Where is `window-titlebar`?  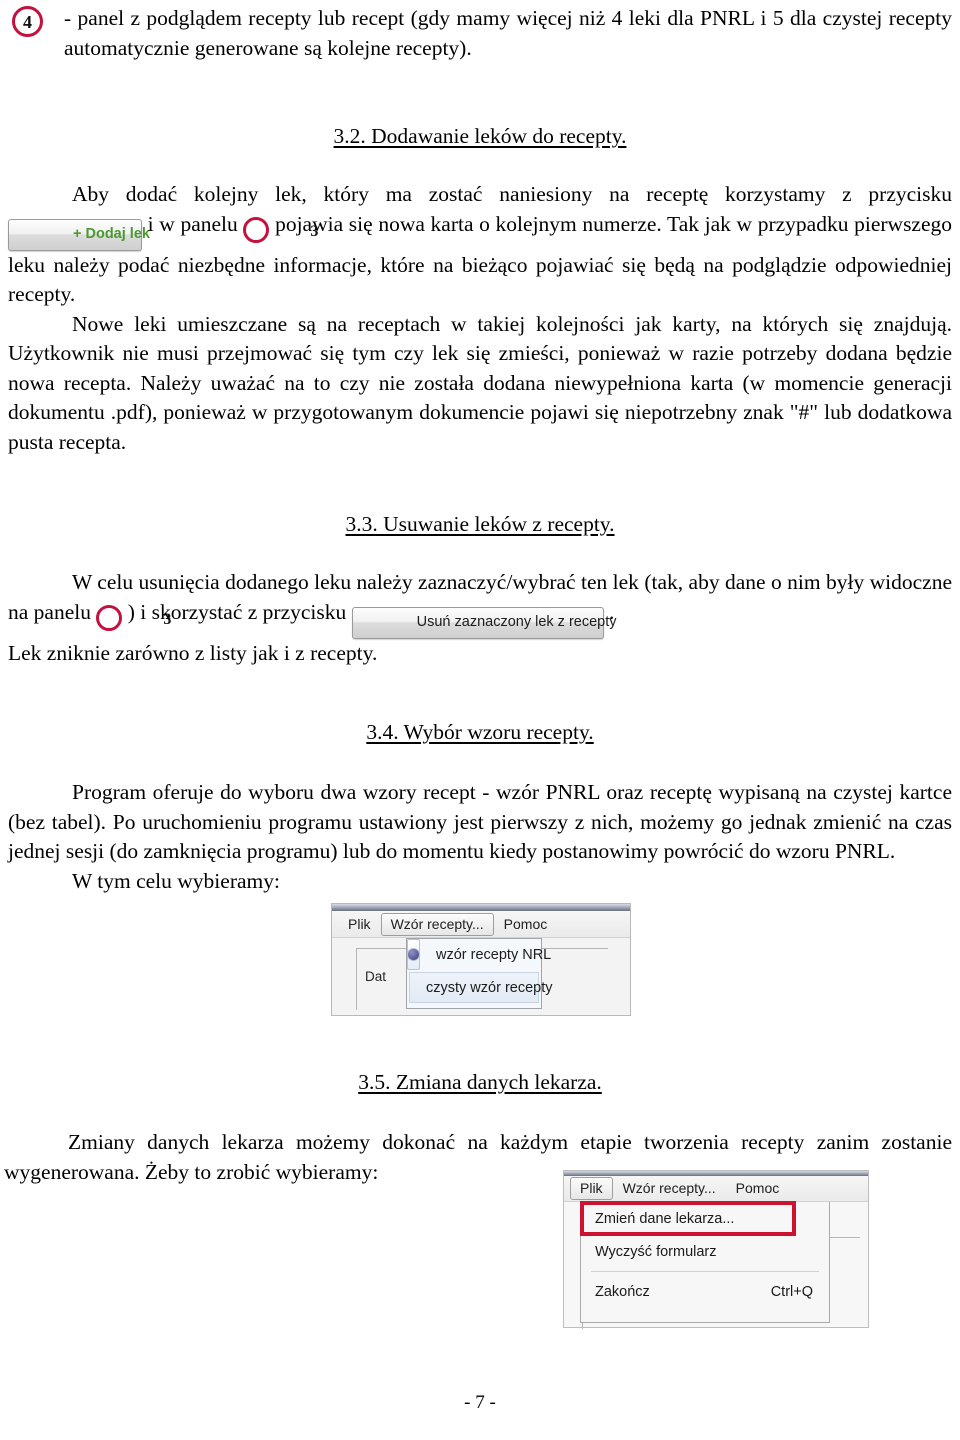
window-titlebar is located at coordinates (481, 907).